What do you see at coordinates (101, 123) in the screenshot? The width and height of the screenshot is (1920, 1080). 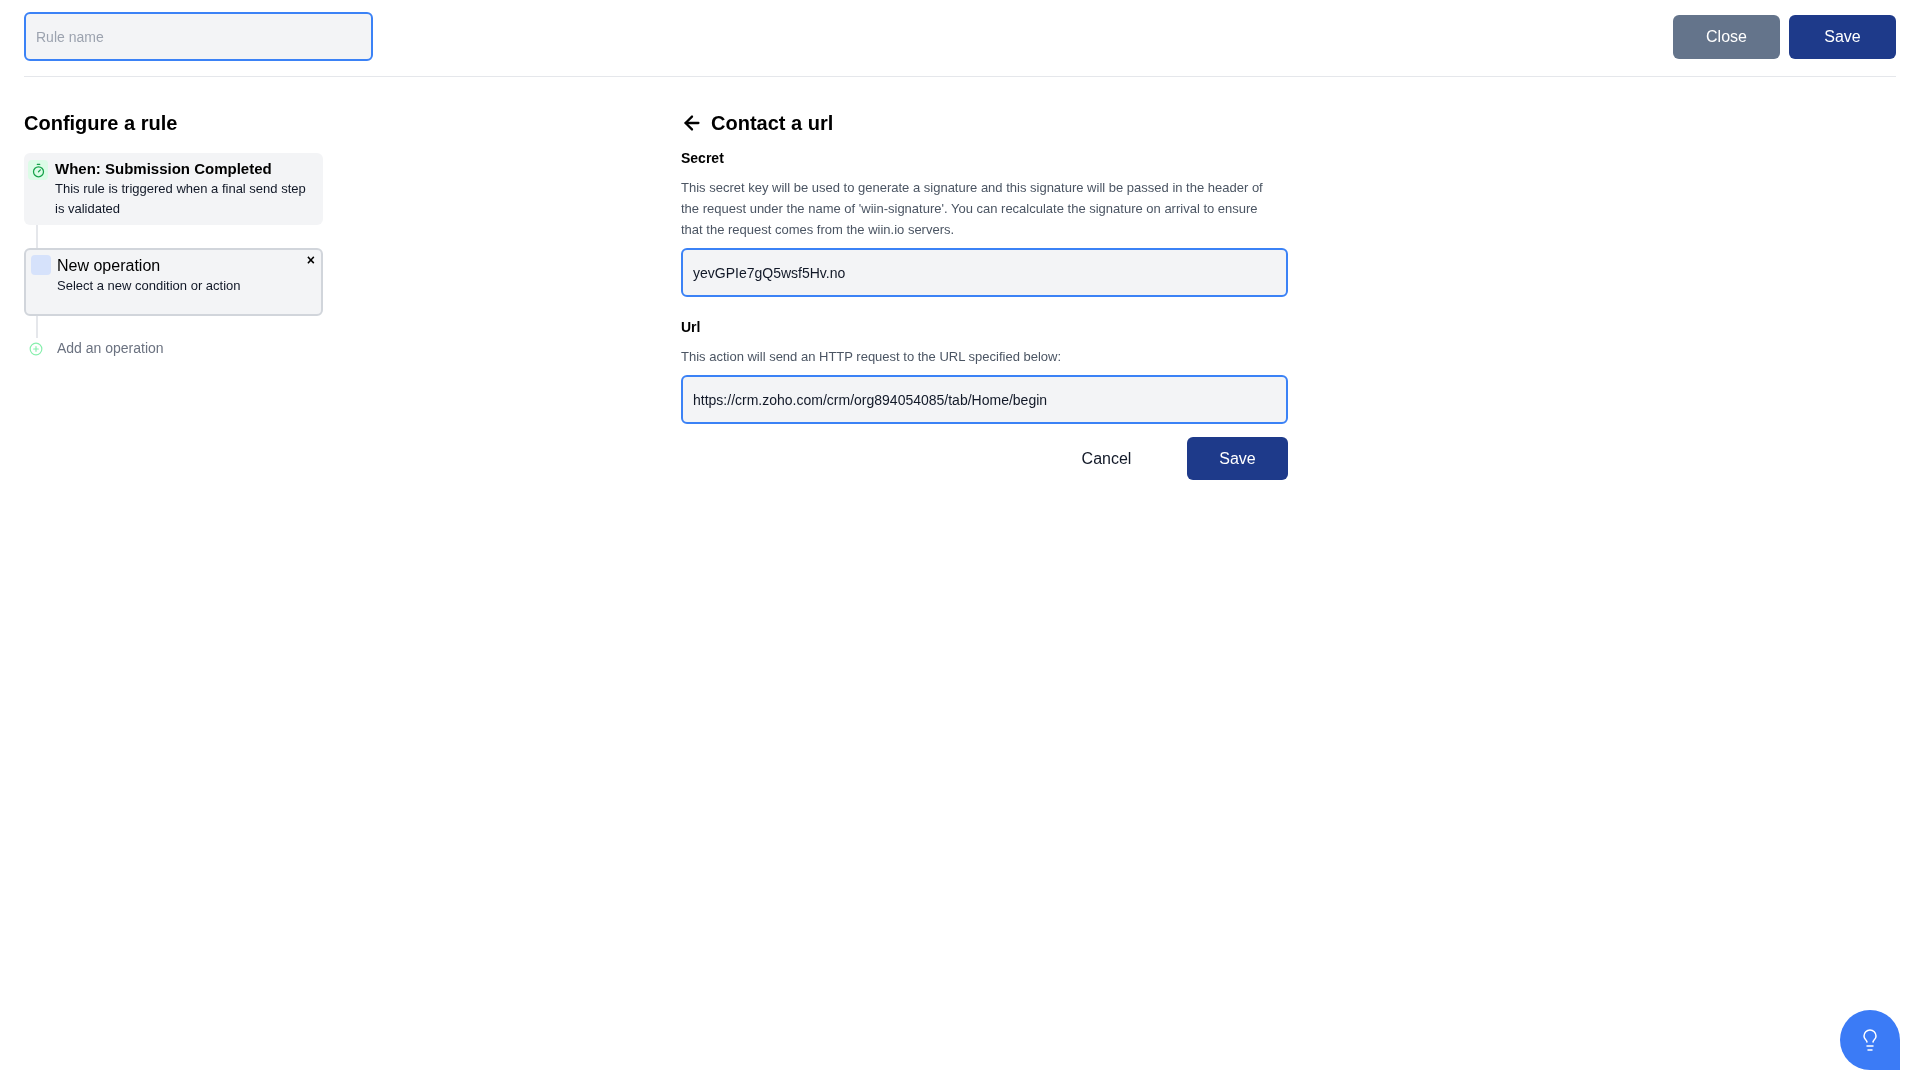 I see `section-title: Configure a rule` at bounding box center [101, 123].